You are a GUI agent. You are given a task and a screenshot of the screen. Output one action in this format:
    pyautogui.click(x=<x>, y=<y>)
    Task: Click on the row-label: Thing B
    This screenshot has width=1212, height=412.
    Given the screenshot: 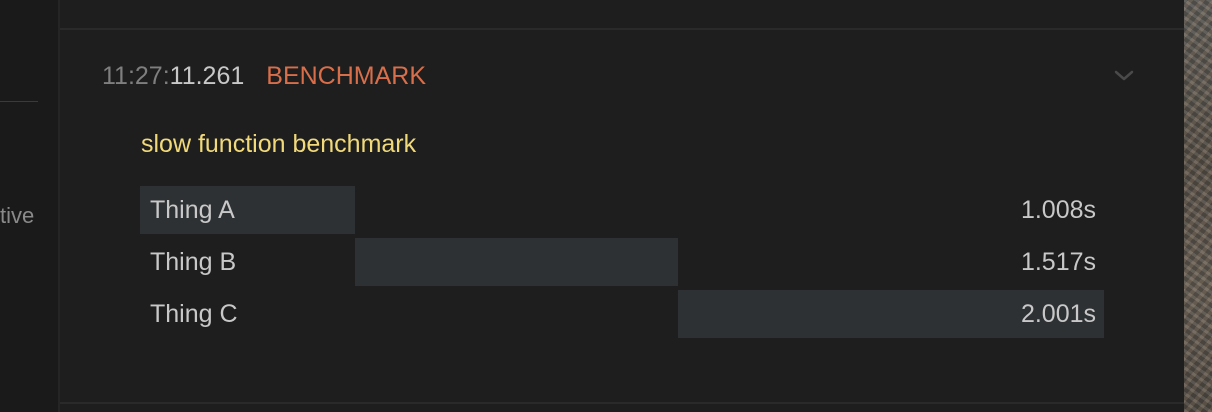 What is the action you would take?
    pyautogui.click(x=193, y=262)
    